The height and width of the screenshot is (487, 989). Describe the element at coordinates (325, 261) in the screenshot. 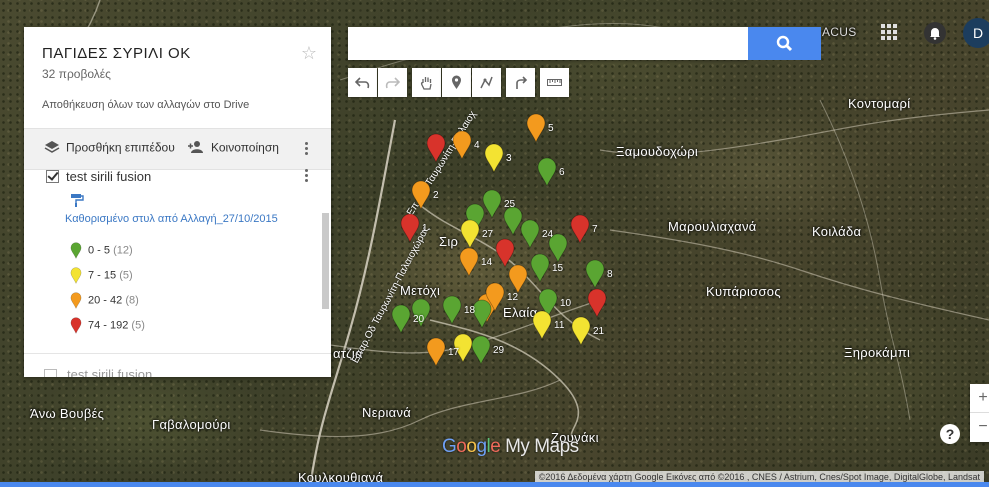

I see `panel-scrollbar` at that location.